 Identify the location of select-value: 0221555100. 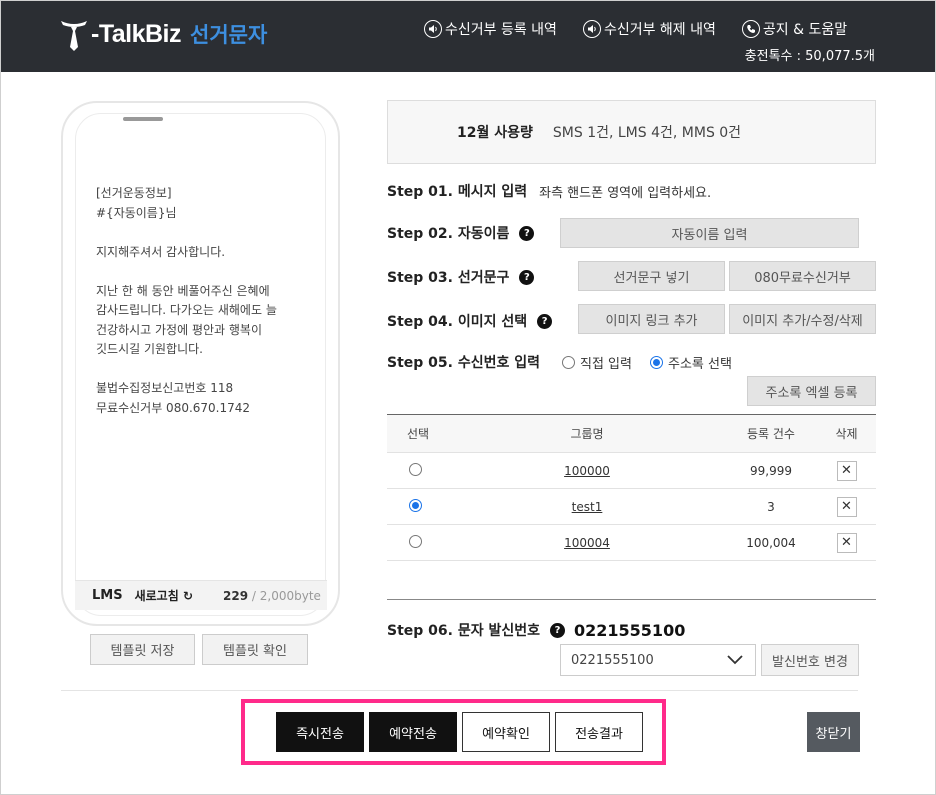
(612, 660).